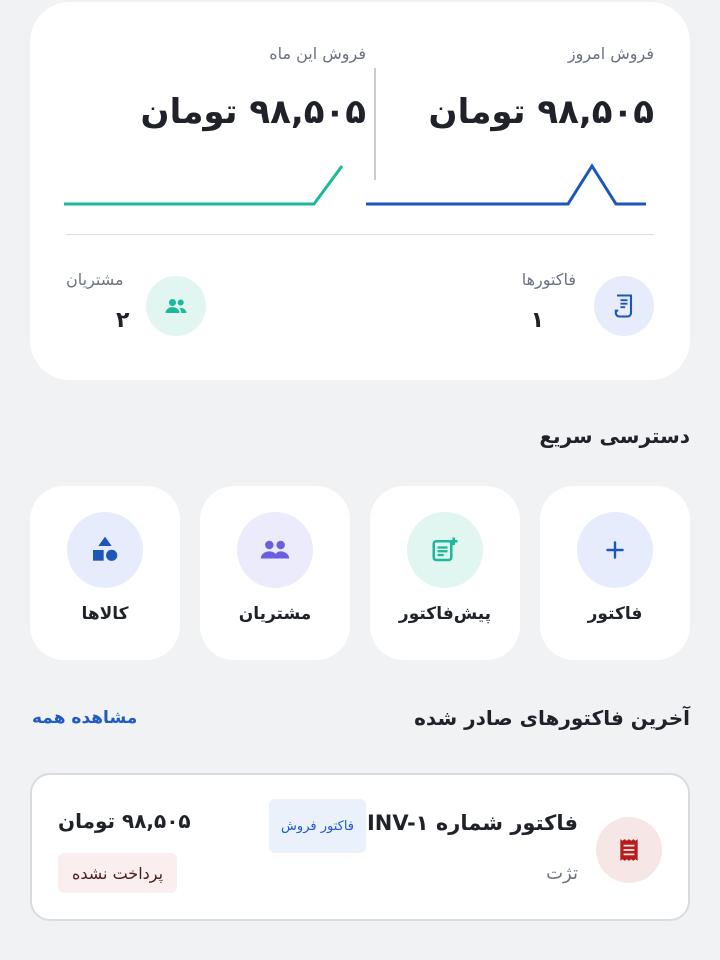 The height and width of the screenshot is (960, 720). I want to click on invoice-type-badge: فاکتور فروش, so click(317, 826).